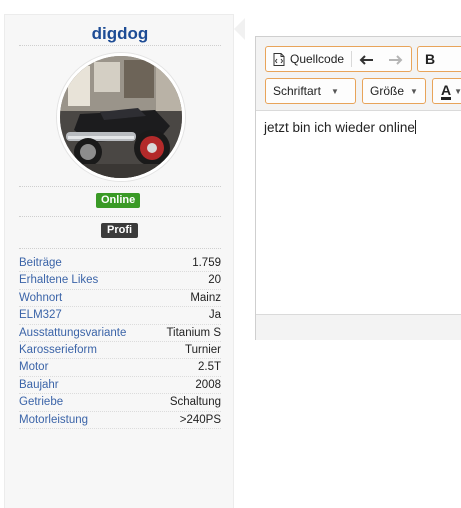 The width and height of the screenshot is (461, 508). Describe the element at coordinates (358, 327) in the screenshot. I see `editor-statusbar` at that location.